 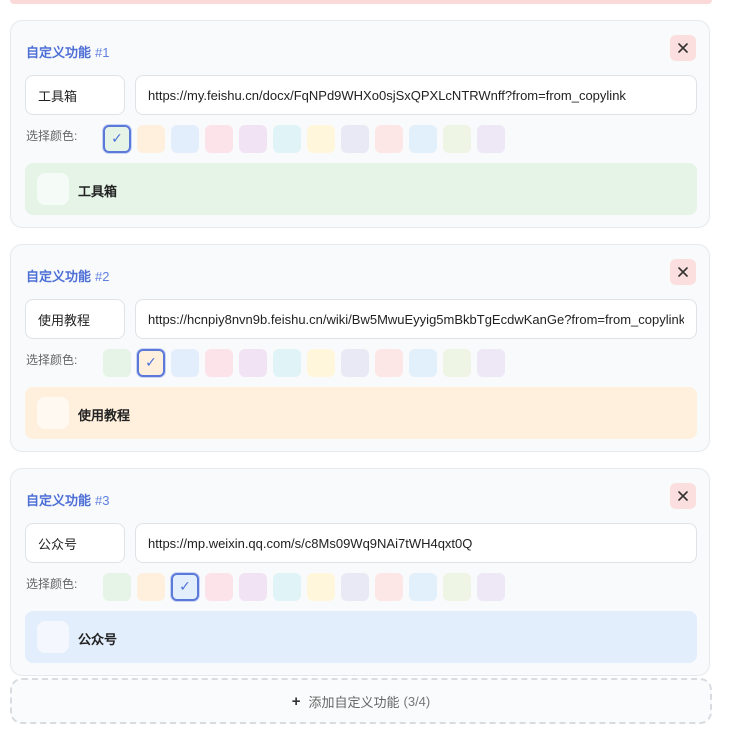 What do you see at coordinates (104, 415) in the screenshot?
I see `preview-label: 使用教程` at bounding box center [104, 415].